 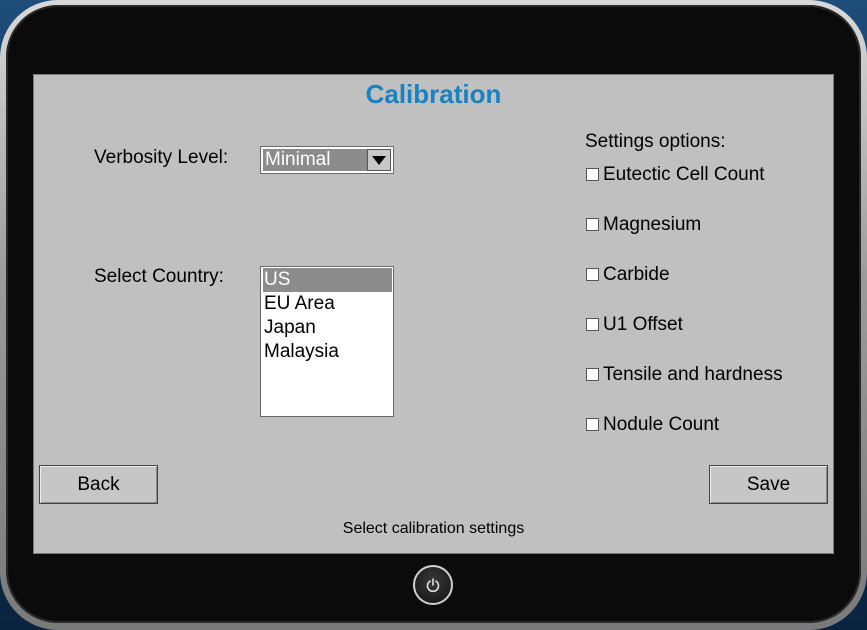 I want to click on eutectic-cell-count-checkbox, so click(x=592, y=174).